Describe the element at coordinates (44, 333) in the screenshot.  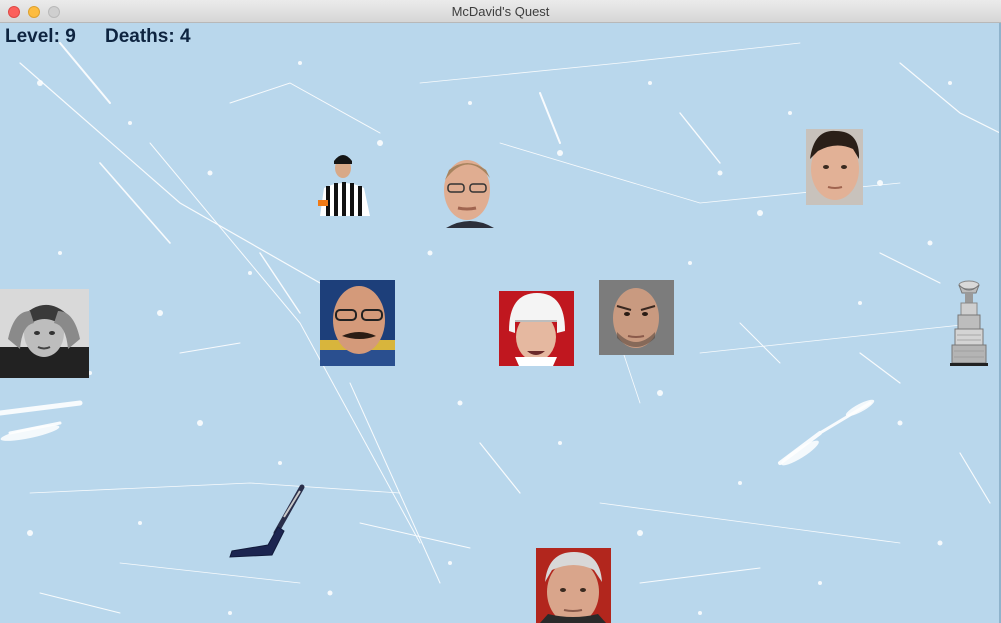
I see `player-mcdavid-sprite` at that location.